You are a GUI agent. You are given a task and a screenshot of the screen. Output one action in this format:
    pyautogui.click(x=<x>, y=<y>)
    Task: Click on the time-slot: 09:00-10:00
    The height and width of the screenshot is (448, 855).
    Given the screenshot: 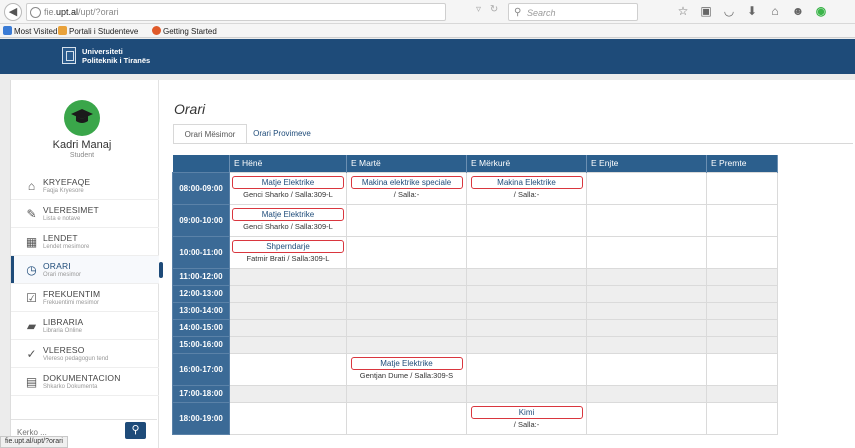 What is the action you would take?
    pyautogui.click(x=201, y=220)
    